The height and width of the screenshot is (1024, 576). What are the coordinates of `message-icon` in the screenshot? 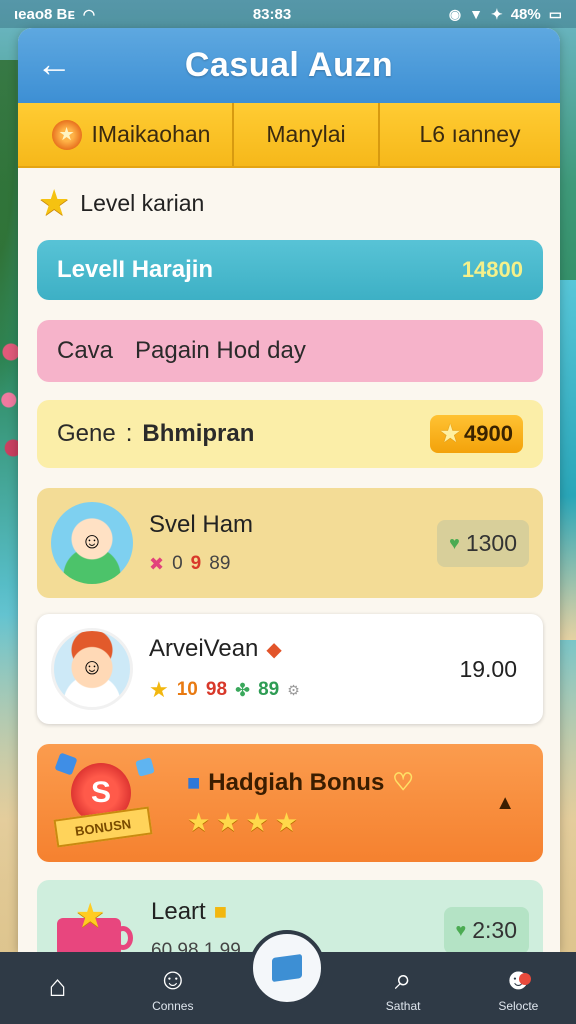 It's located at (287, 968).